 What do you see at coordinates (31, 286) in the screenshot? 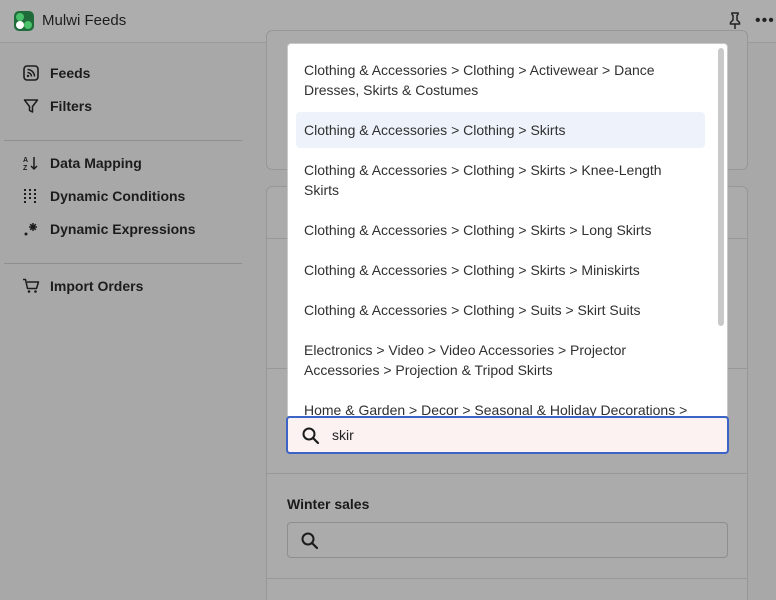
I see `cart-icon` at bounding box center [31, 286].